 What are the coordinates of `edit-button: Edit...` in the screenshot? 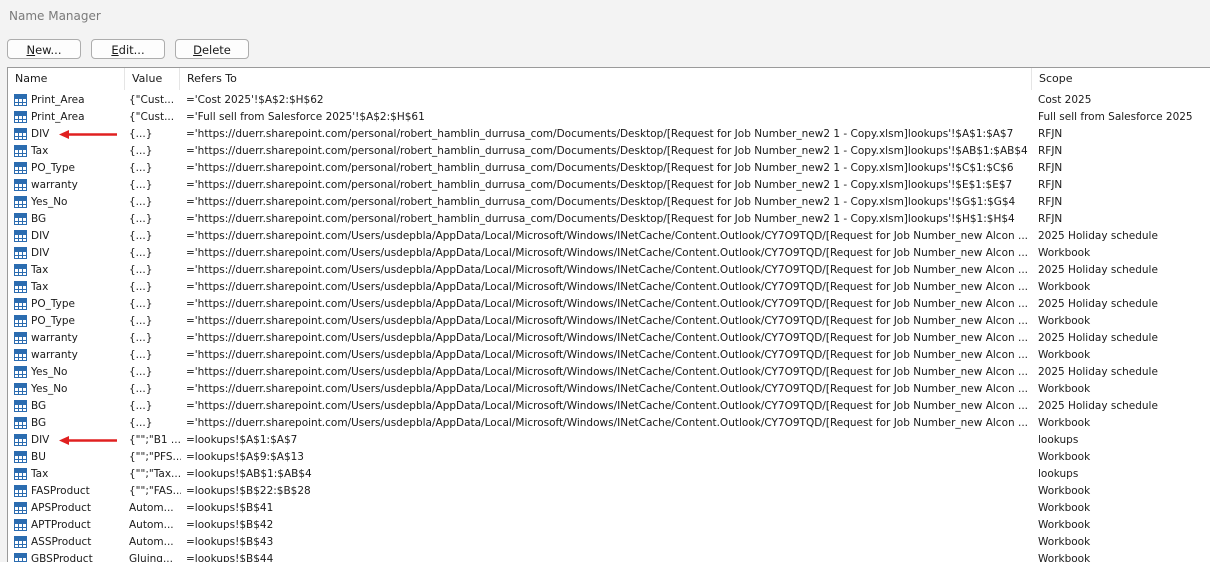 It's located at (128, 49).